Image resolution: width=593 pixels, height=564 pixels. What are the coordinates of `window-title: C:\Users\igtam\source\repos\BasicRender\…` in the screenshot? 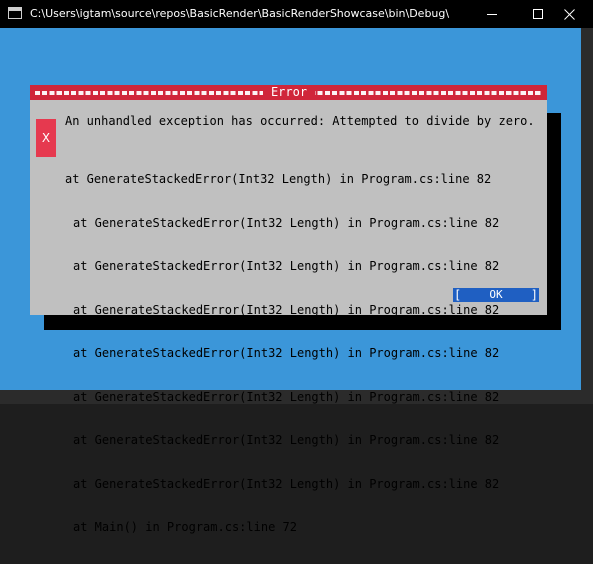 It's located at (240, 13).